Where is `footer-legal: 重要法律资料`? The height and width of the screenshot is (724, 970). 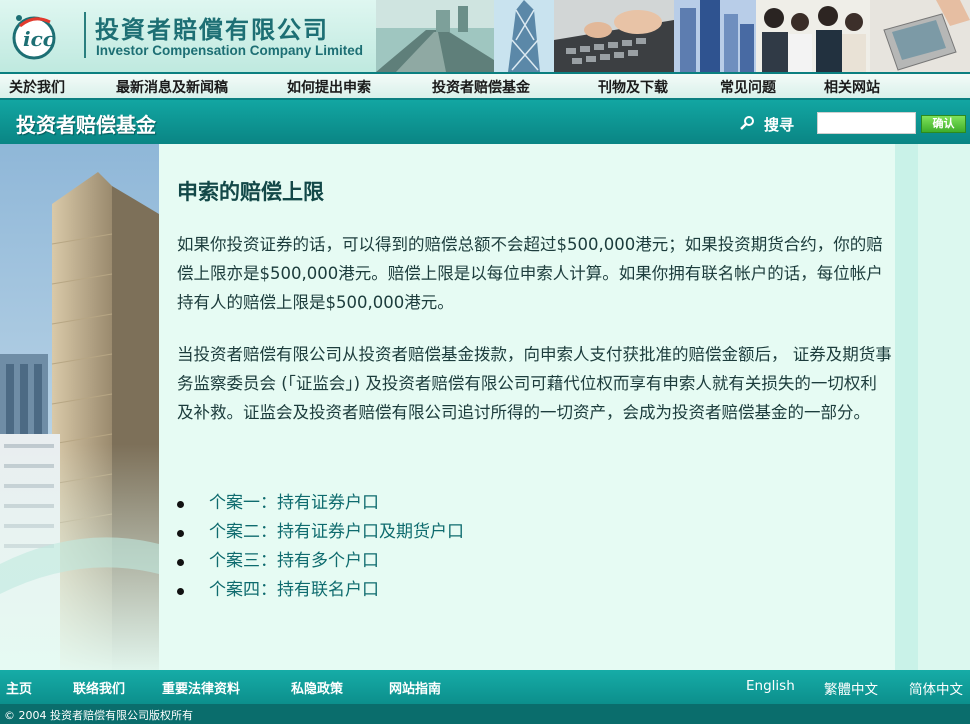 footer-legal: 重要法律资料 is located at coordinates (201, 687).